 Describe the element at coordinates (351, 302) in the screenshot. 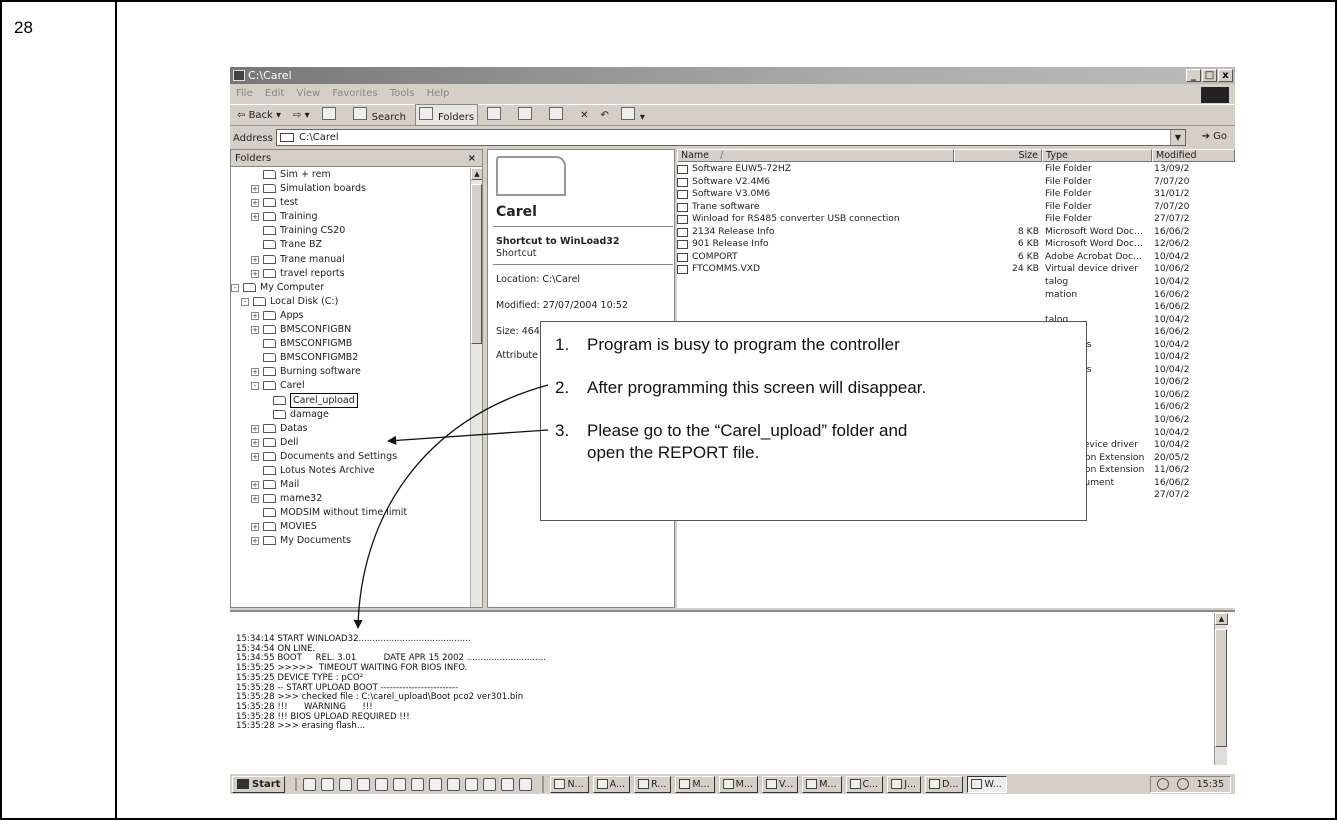

I see `tree-item: - Local Disk (C:)` at that location.